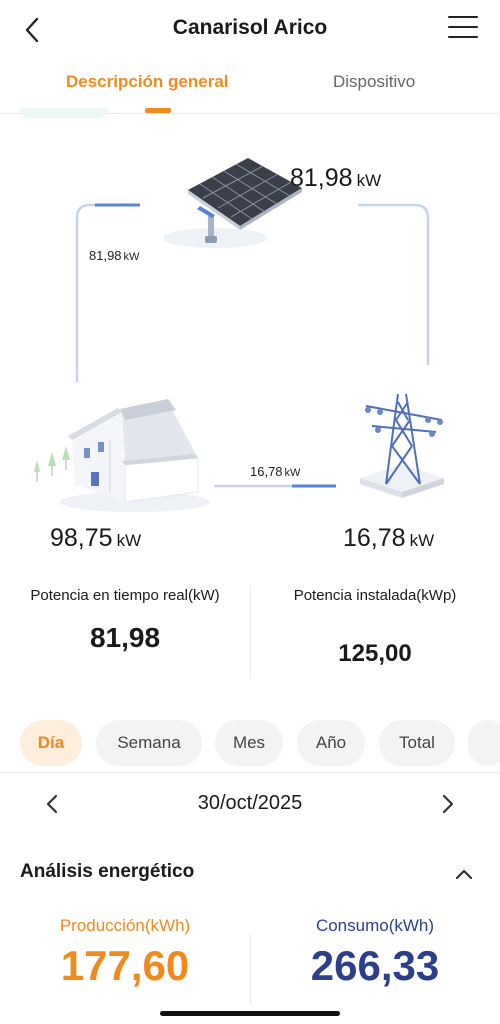  What do you see at coordinates (96, 538) in the screenshot?
I see `home-consumption-value: 98,75 kW` at bounding box center [96, 538].